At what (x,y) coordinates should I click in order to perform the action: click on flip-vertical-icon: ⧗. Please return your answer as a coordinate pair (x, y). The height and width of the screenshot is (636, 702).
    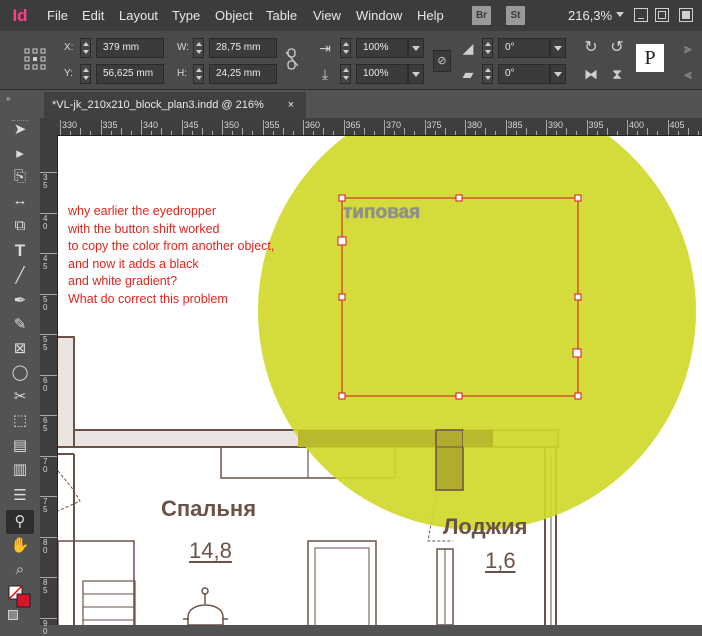
    Looking at the image, I should click on (617, 74).